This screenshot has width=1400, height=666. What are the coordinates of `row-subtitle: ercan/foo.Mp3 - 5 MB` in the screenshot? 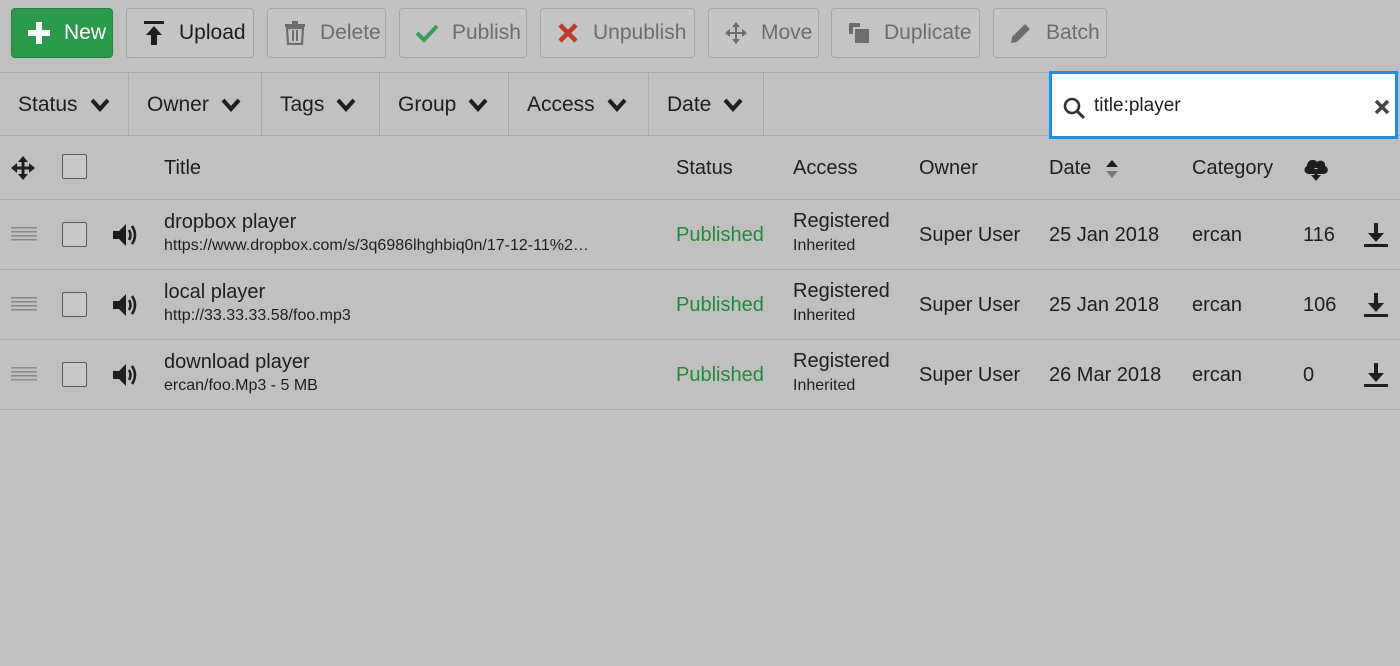 It's located at (241, 385).